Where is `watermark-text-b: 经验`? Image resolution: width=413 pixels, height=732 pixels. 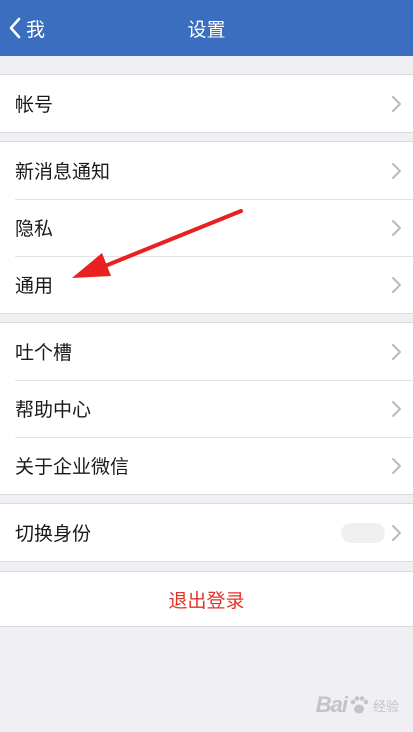 watermark-text-b: 经验 is located at coordinates (385, 706).